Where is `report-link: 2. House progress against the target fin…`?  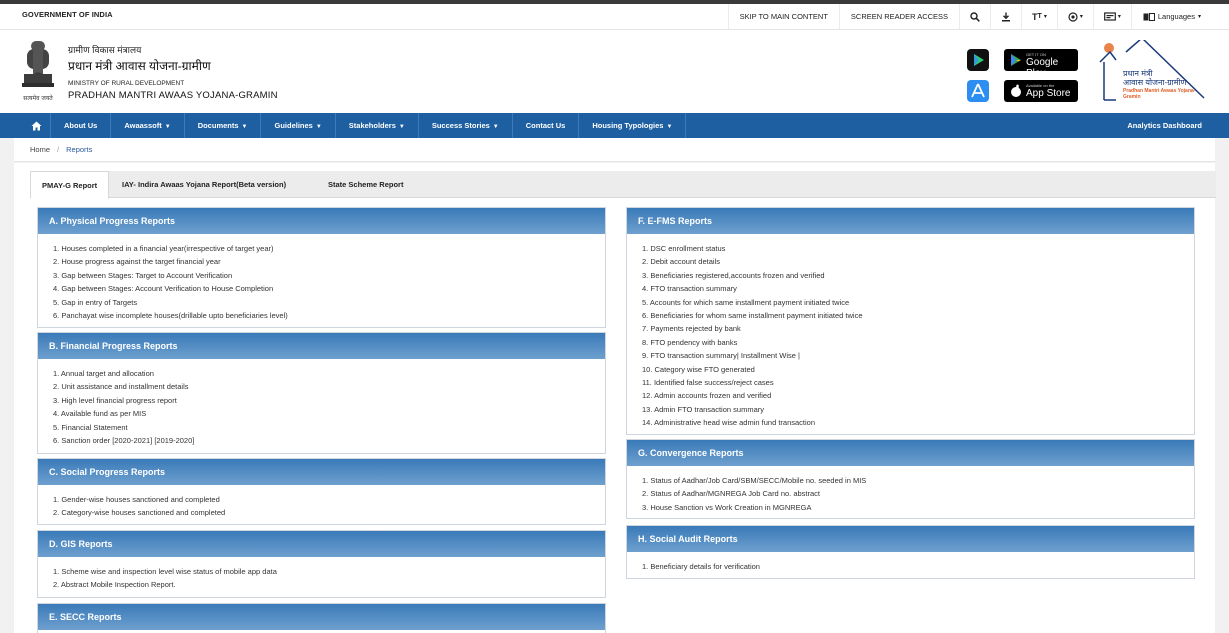
report-link: 2. House progress against the target fin… is located at coordinates (329, 261).